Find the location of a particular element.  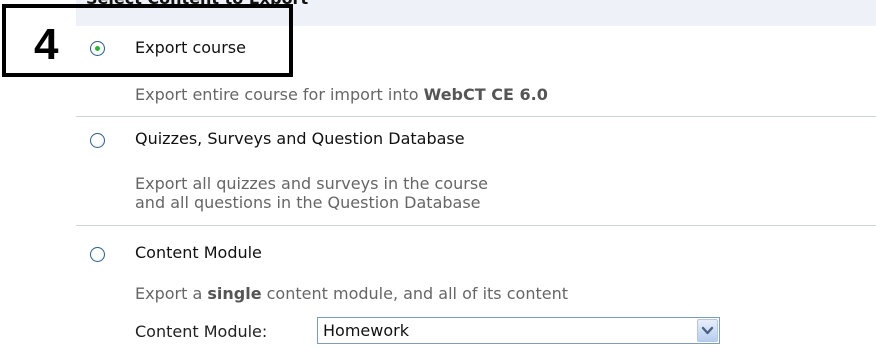

step-number: 4 is located at coordinates (46, 44).